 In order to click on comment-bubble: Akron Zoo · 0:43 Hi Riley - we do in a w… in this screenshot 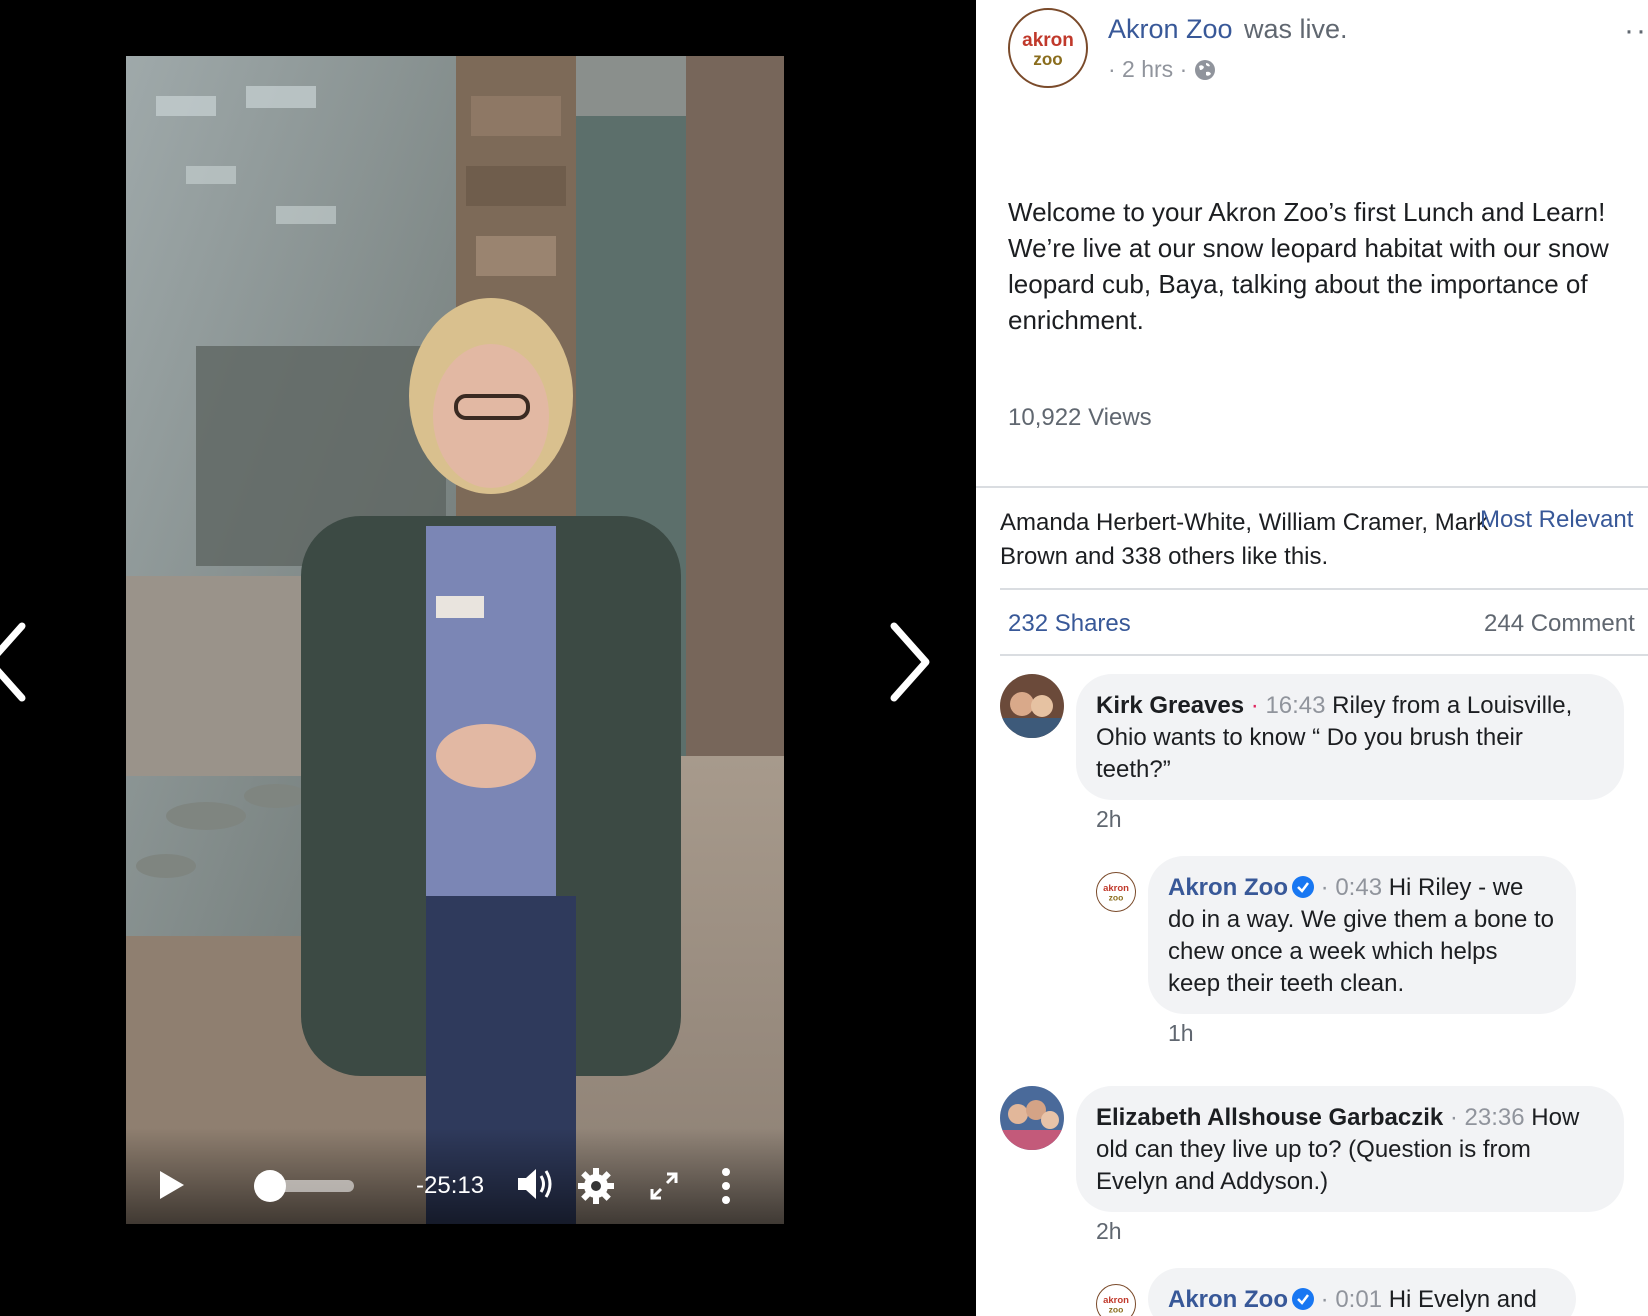, I will do `click(1362, 935)`.